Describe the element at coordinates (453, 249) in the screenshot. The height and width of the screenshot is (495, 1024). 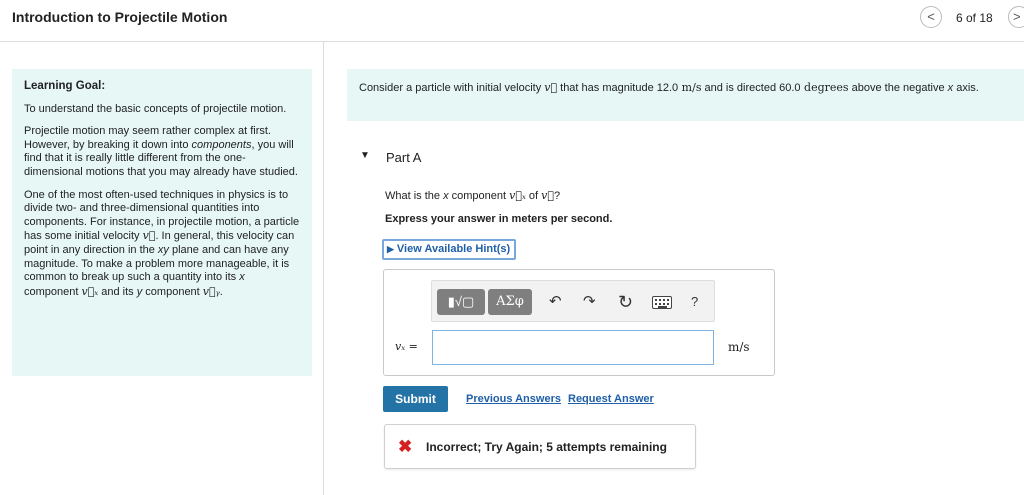
I see `view-hints-label: View Available Hint(s)` at that location.